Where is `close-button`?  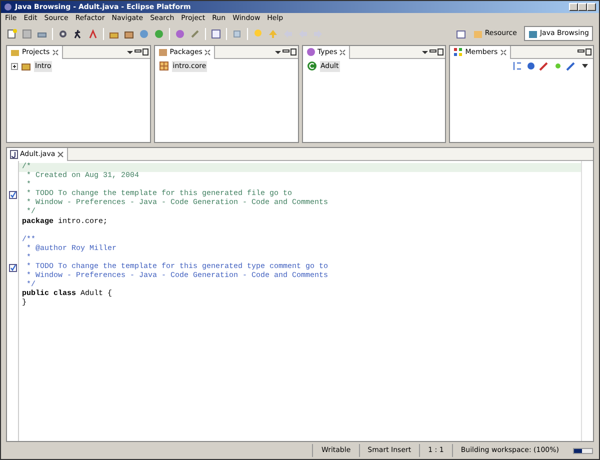 close-button is located at coordinates (591, 7).